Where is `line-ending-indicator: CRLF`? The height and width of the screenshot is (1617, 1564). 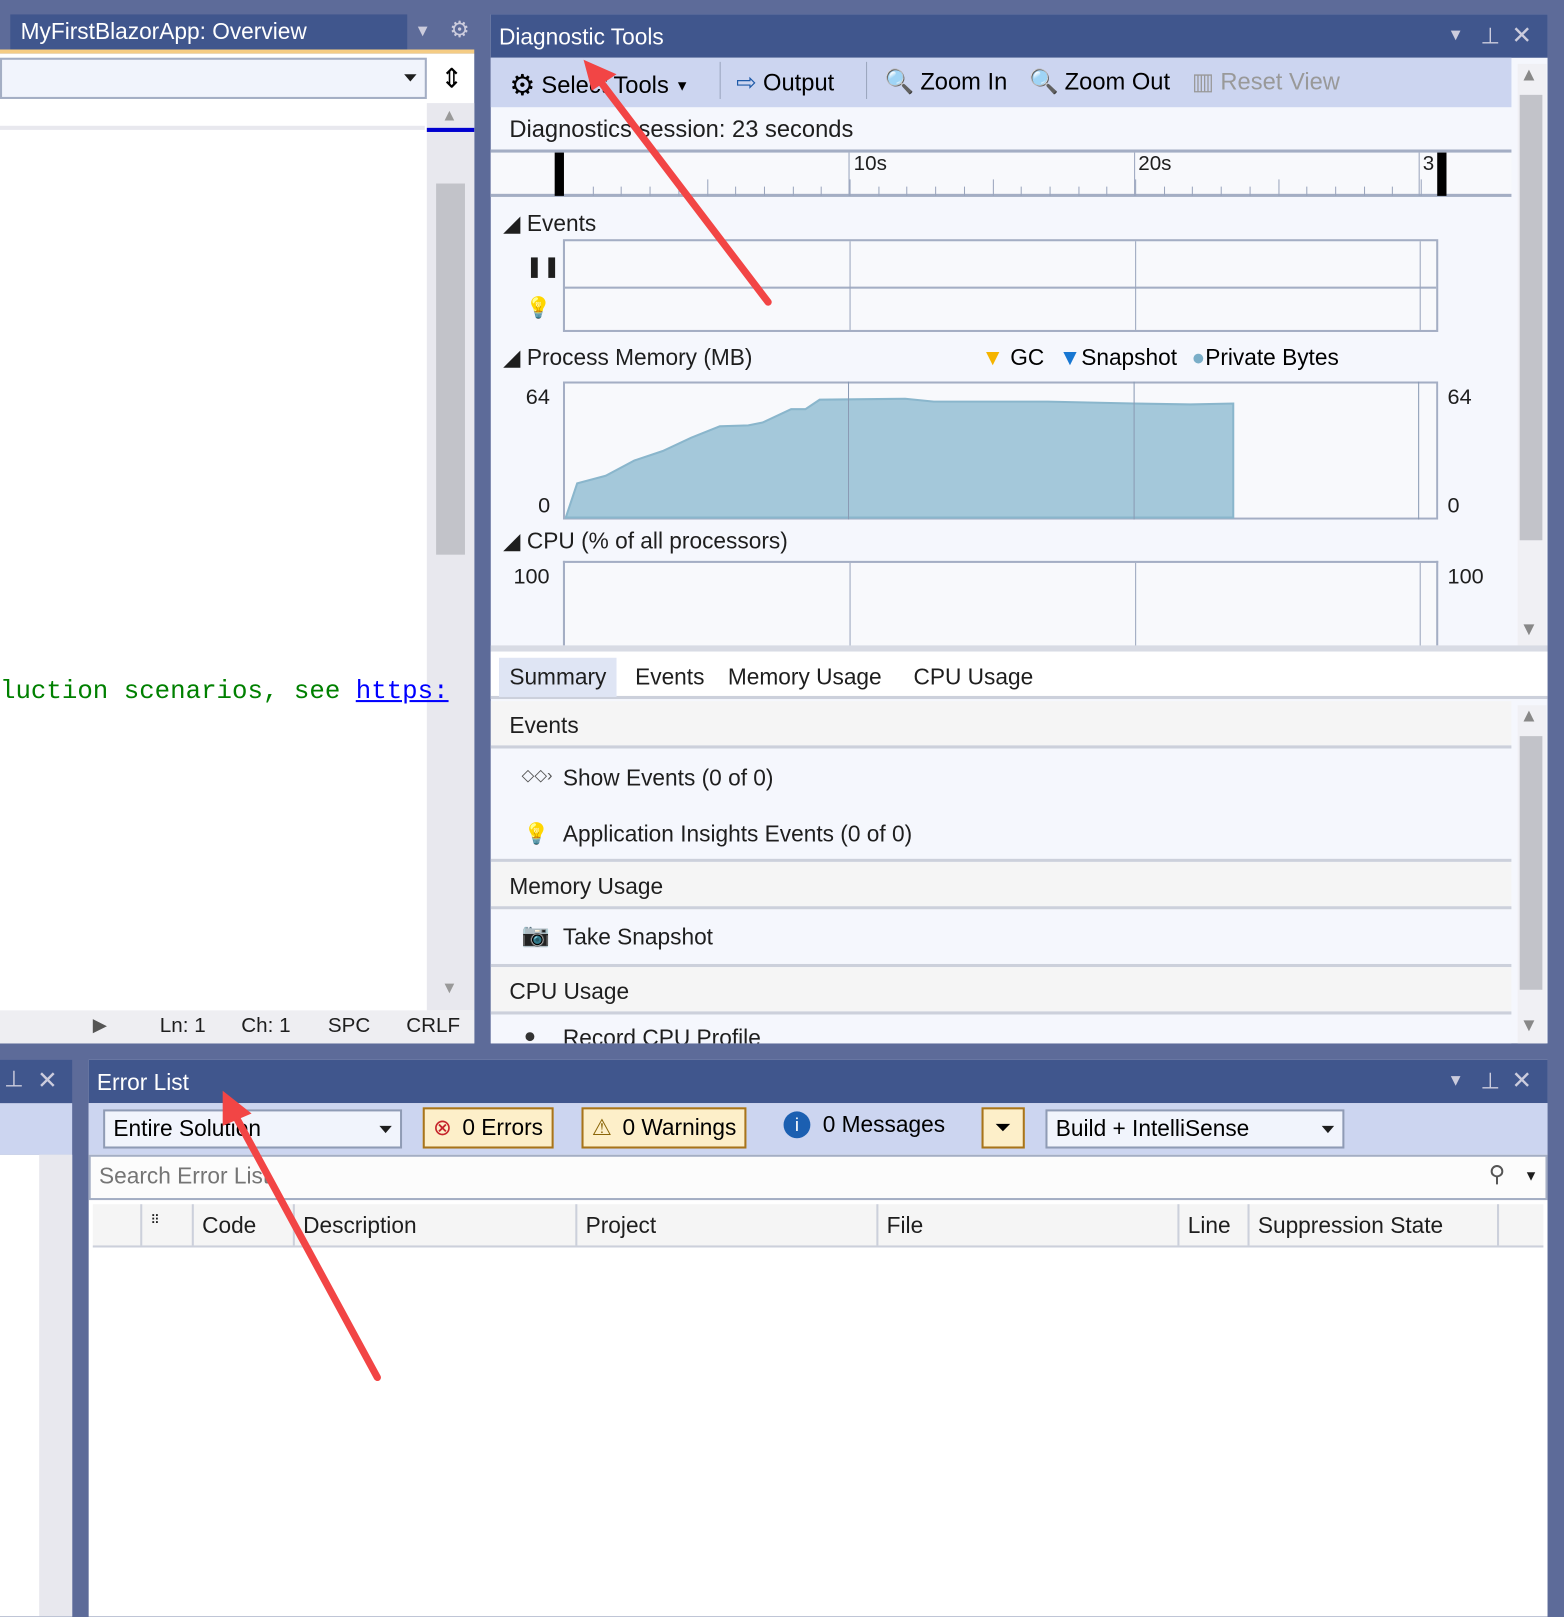
line-ending-indicator: CRLF is located at coordinates (433, 1027).